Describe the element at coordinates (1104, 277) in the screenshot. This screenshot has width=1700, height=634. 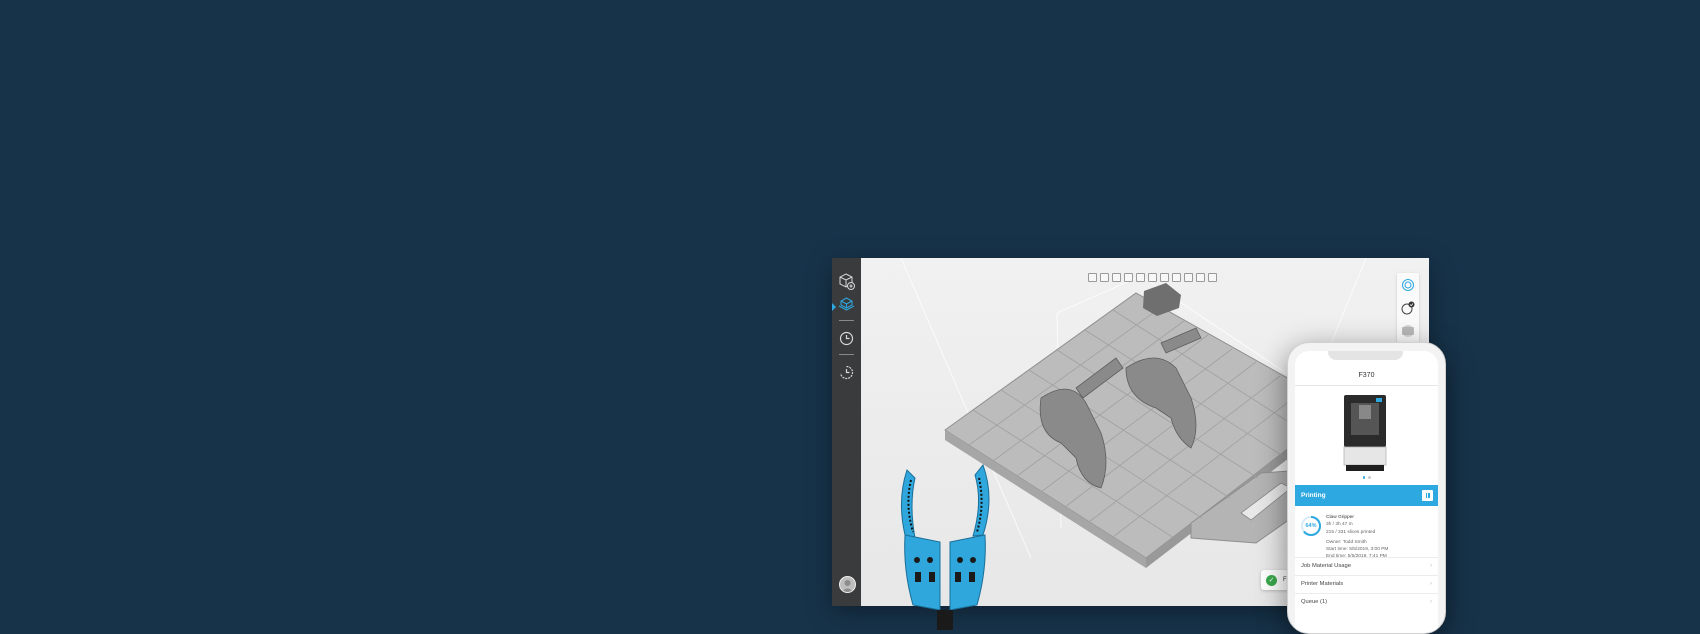
I see `view-back-icon` at that location.